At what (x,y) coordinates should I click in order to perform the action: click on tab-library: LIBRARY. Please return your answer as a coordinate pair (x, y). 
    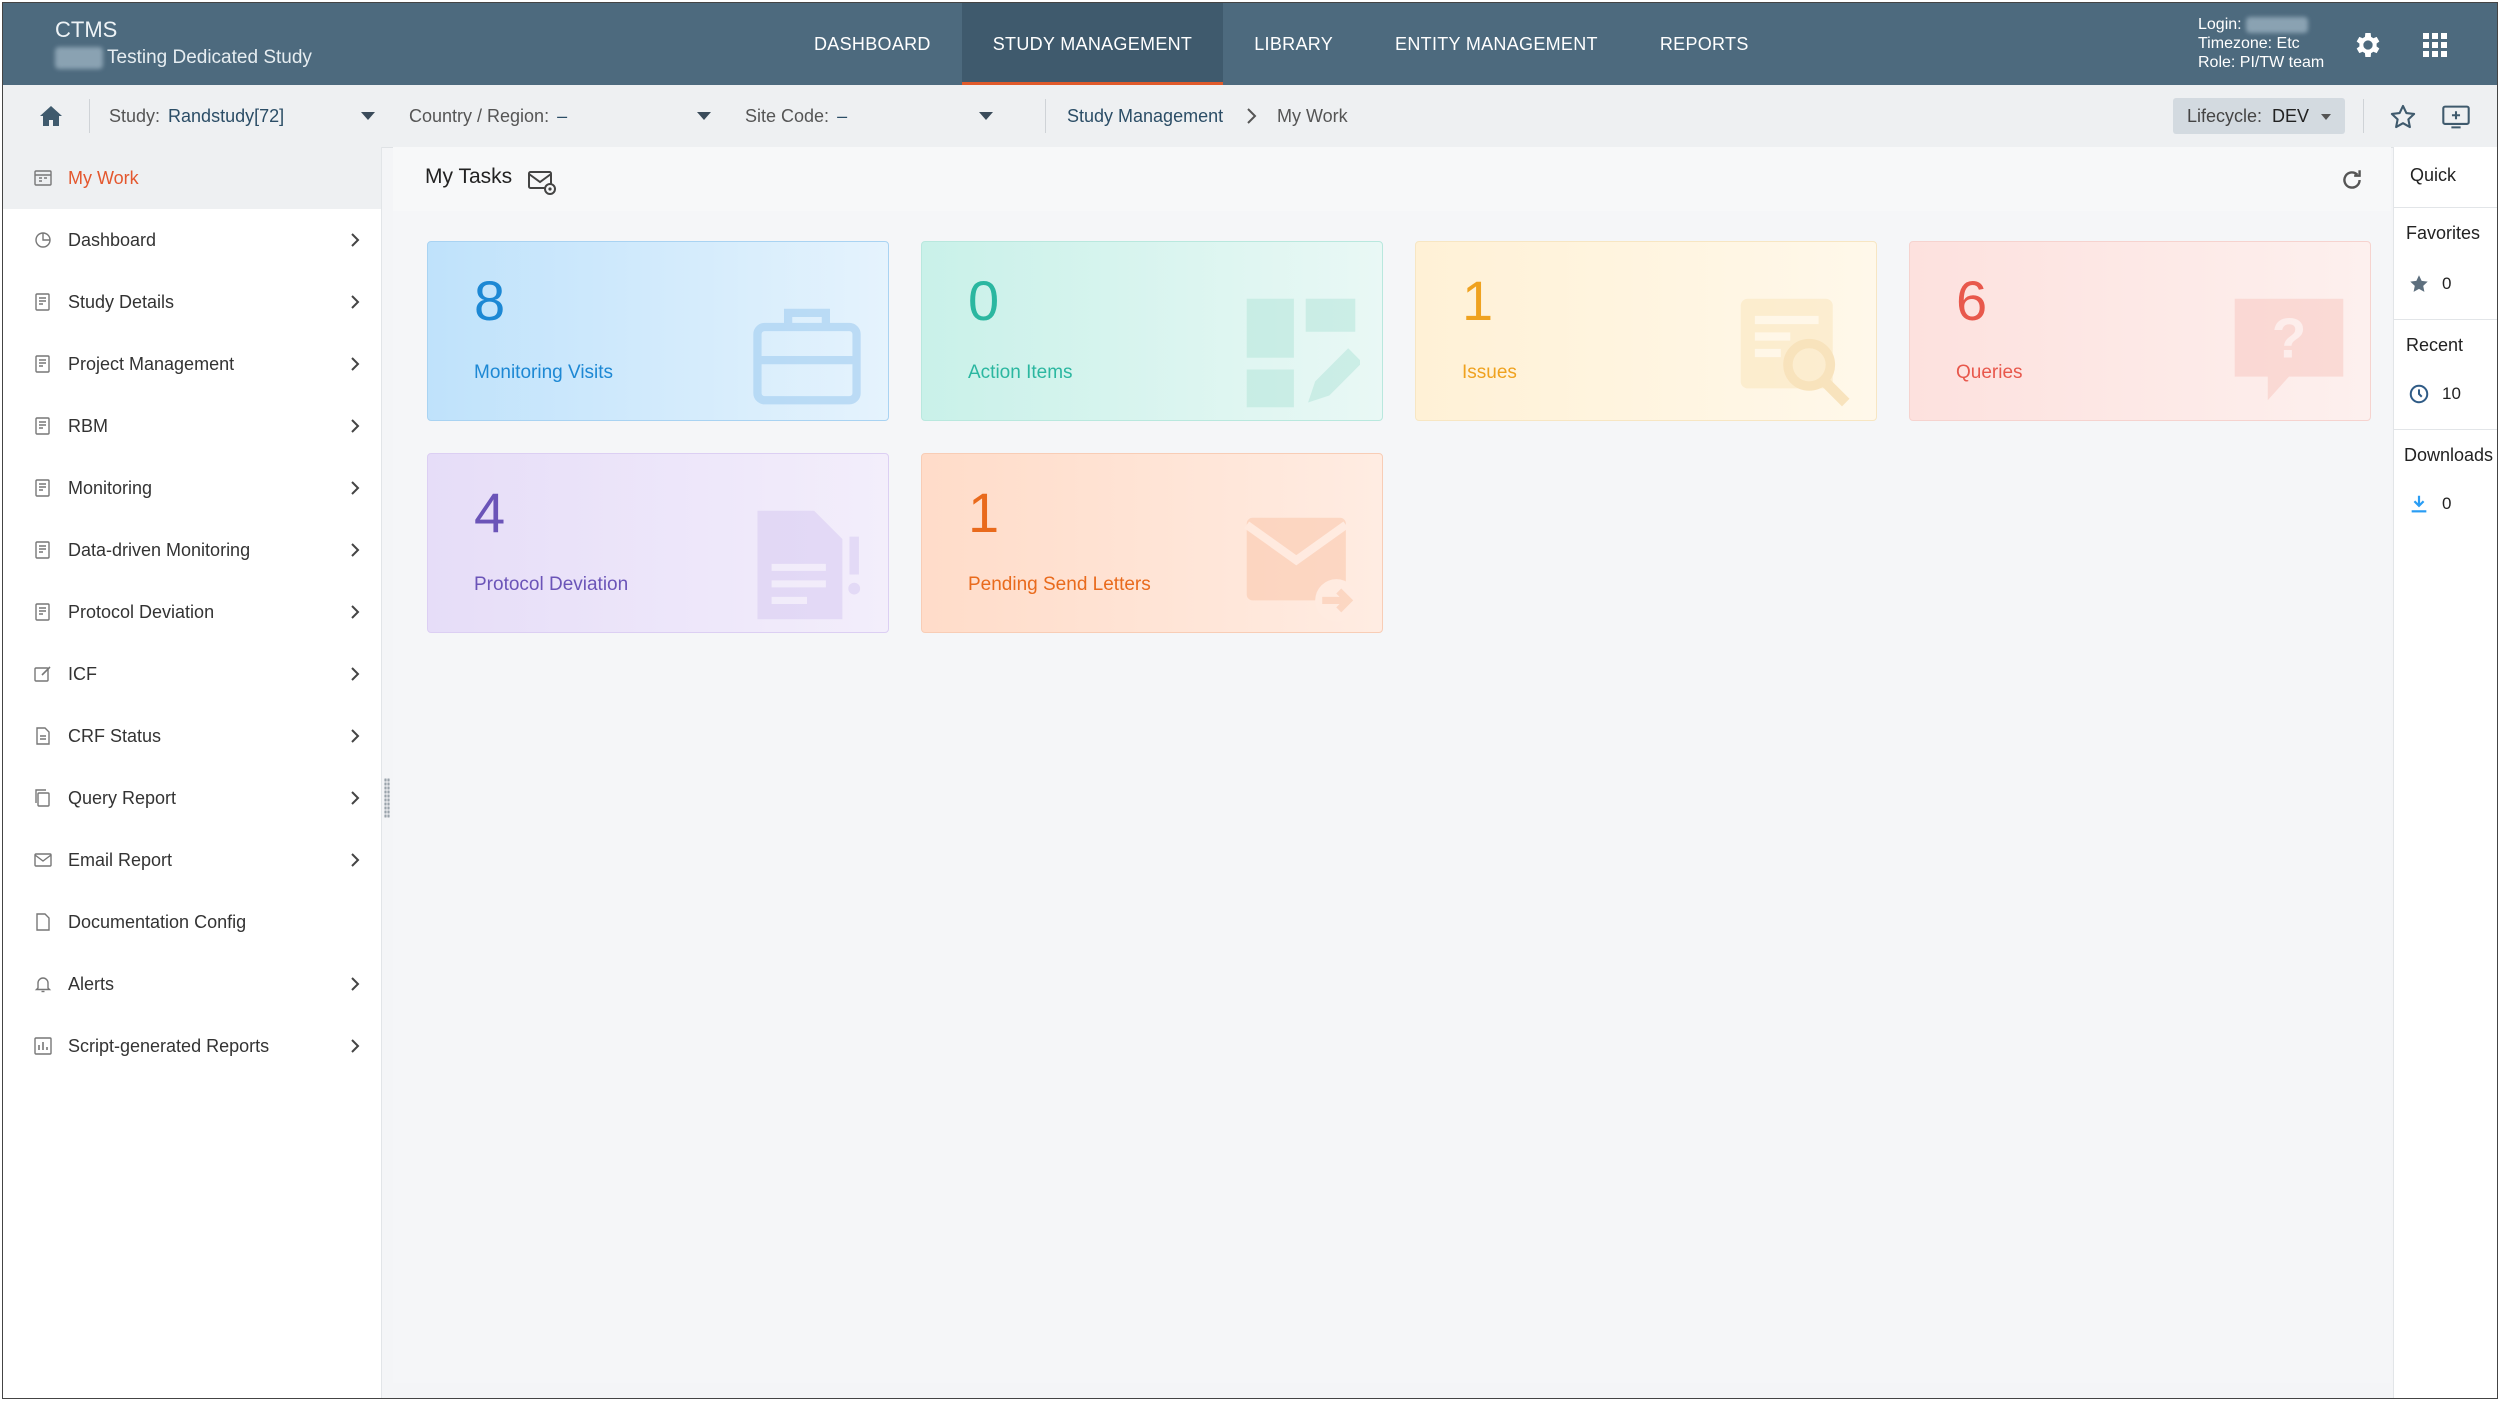
    Looking at the image, I should click on (1293, 44).